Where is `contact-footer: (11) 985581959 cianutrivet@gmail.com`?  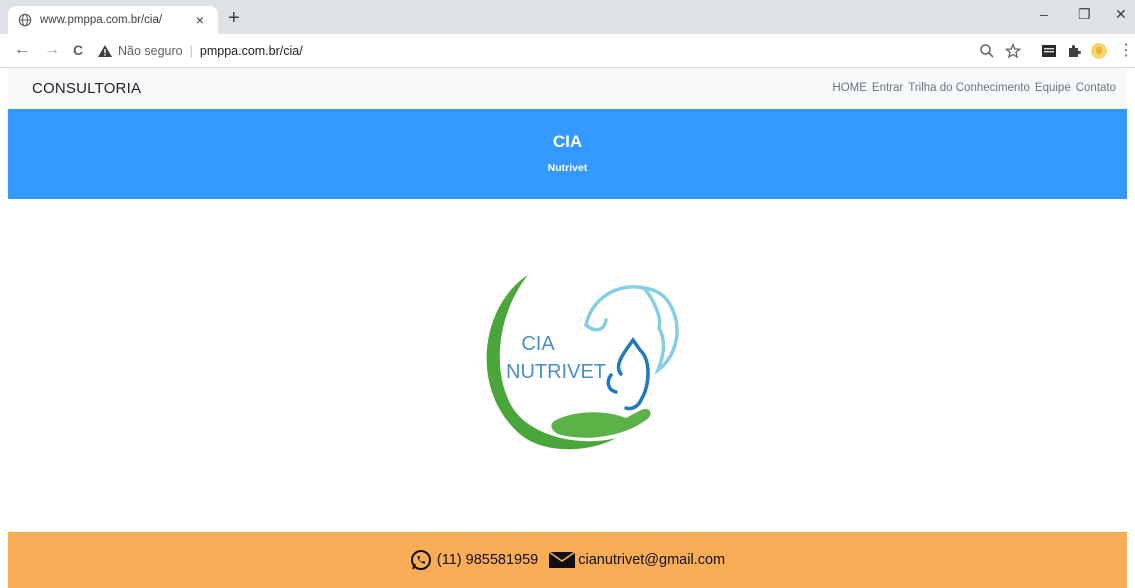 contact-footer: (11) 985581959 cianutrivet@gmail.com is located at coordinates (567, 560).